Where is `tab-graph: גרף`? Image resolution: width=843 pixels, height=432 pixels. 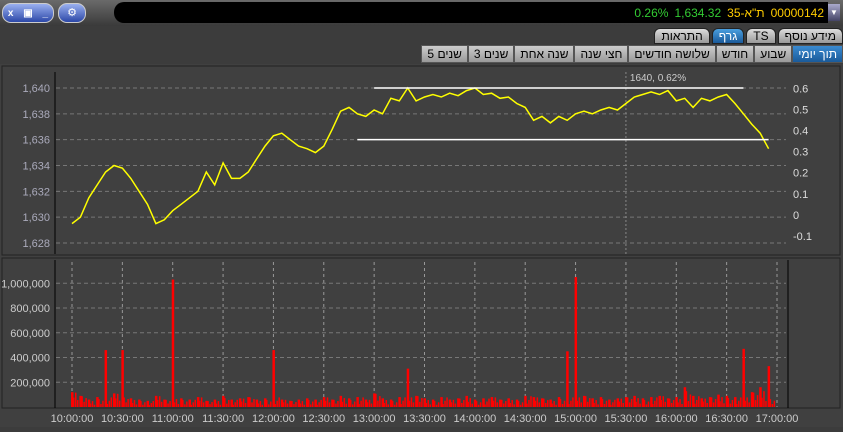
tab-graph: גרף is located at coordinates (728, 36).